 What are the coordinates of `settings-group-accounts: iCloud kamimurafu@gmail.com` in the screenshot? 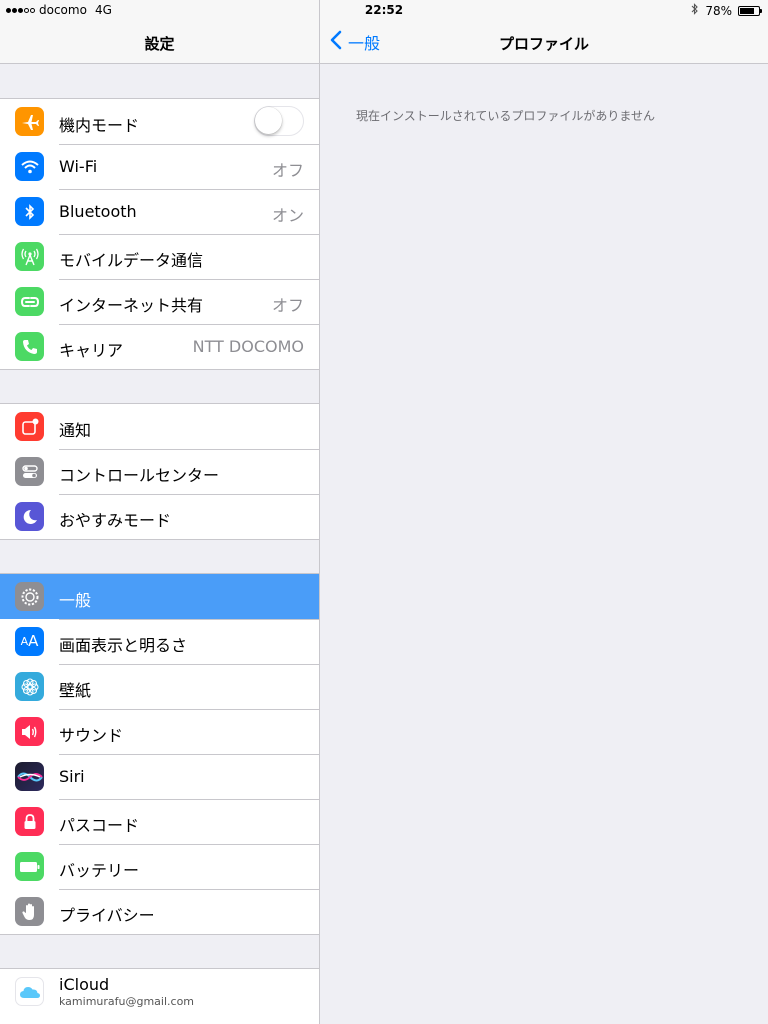 It's located at (159, 996).